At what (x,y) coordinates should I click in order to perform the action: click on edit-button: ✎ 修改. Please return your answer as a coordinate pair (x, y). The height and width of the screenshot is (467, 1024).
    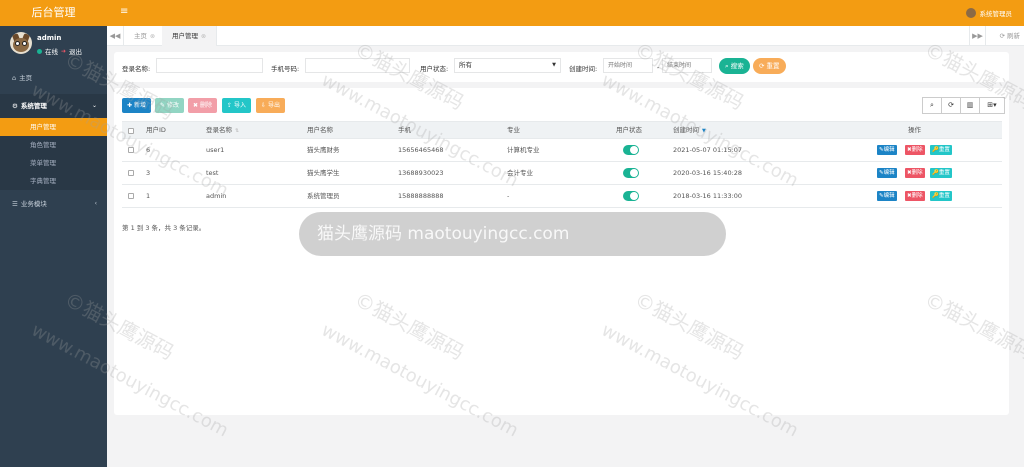
    Looking at the image, I should click on (169, 105).